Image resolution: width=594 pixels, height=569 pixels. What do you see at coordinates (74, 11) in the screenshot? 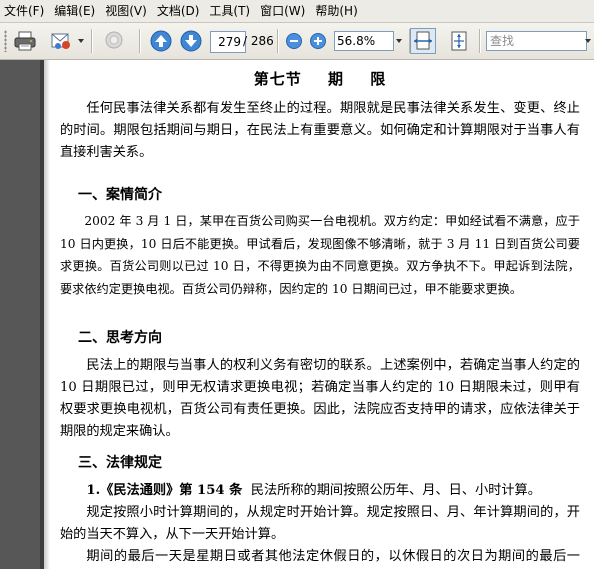
I see `menu-edit: 编辑(E)` at bounding box center [74, 11].